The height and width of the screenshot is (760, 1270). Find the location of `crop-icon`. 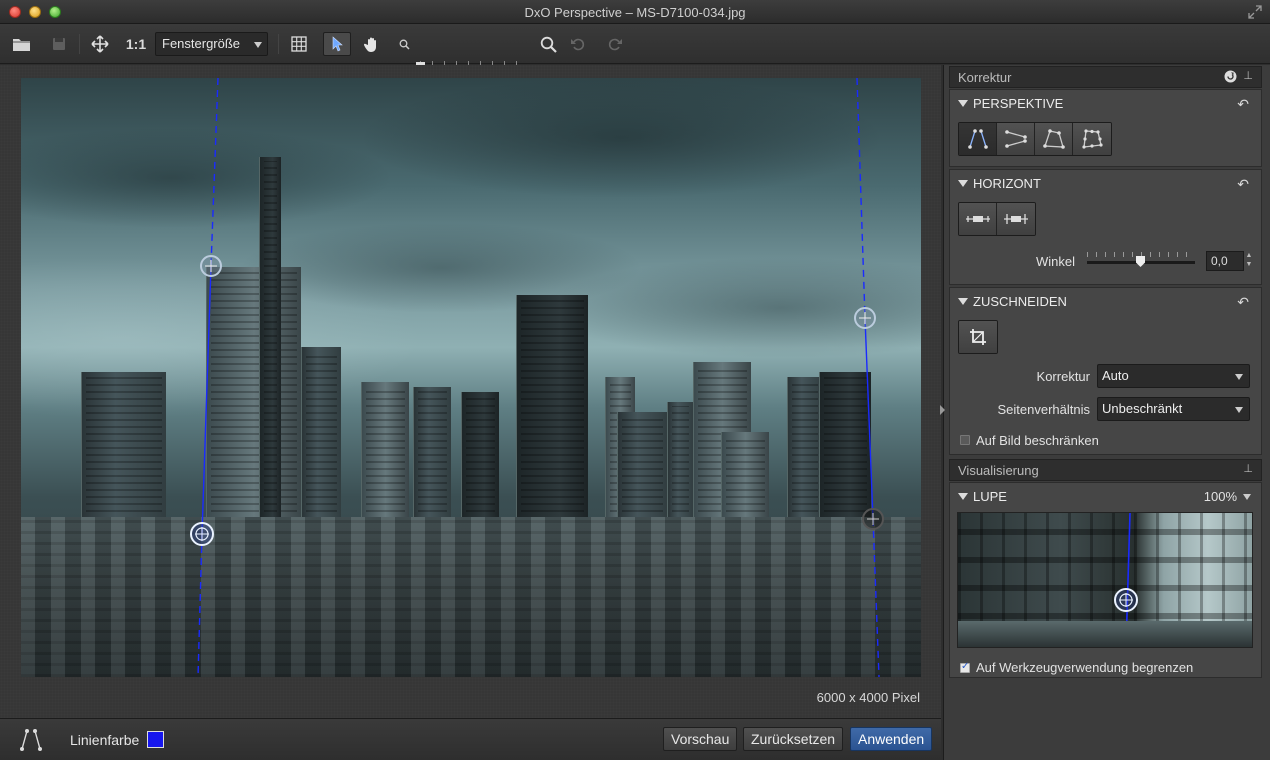

crop-icon is located at coordinates (978, 337).